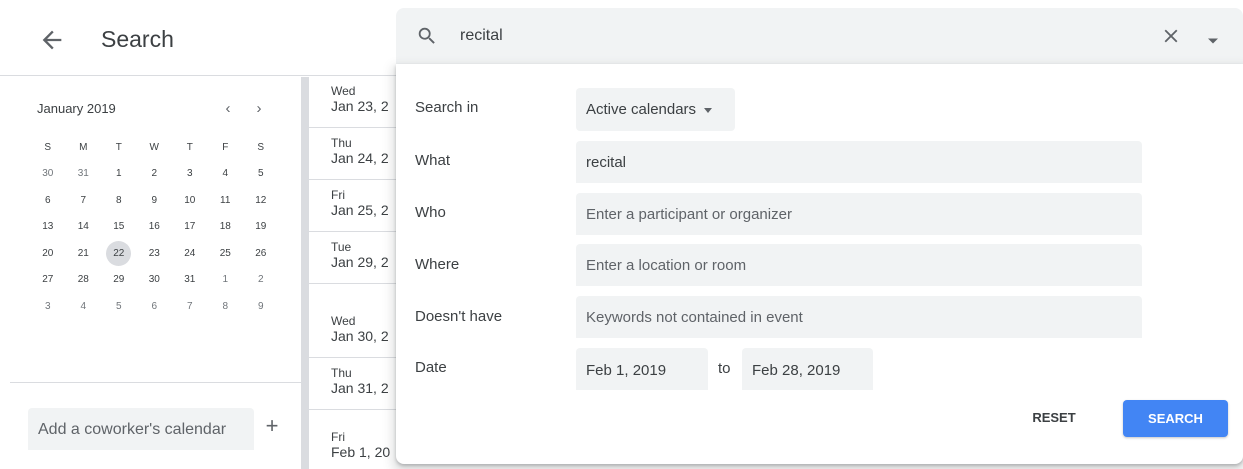  I want to click on mini-calendar-week: 27 28 29 30 31 1 2, so click(154, 280).